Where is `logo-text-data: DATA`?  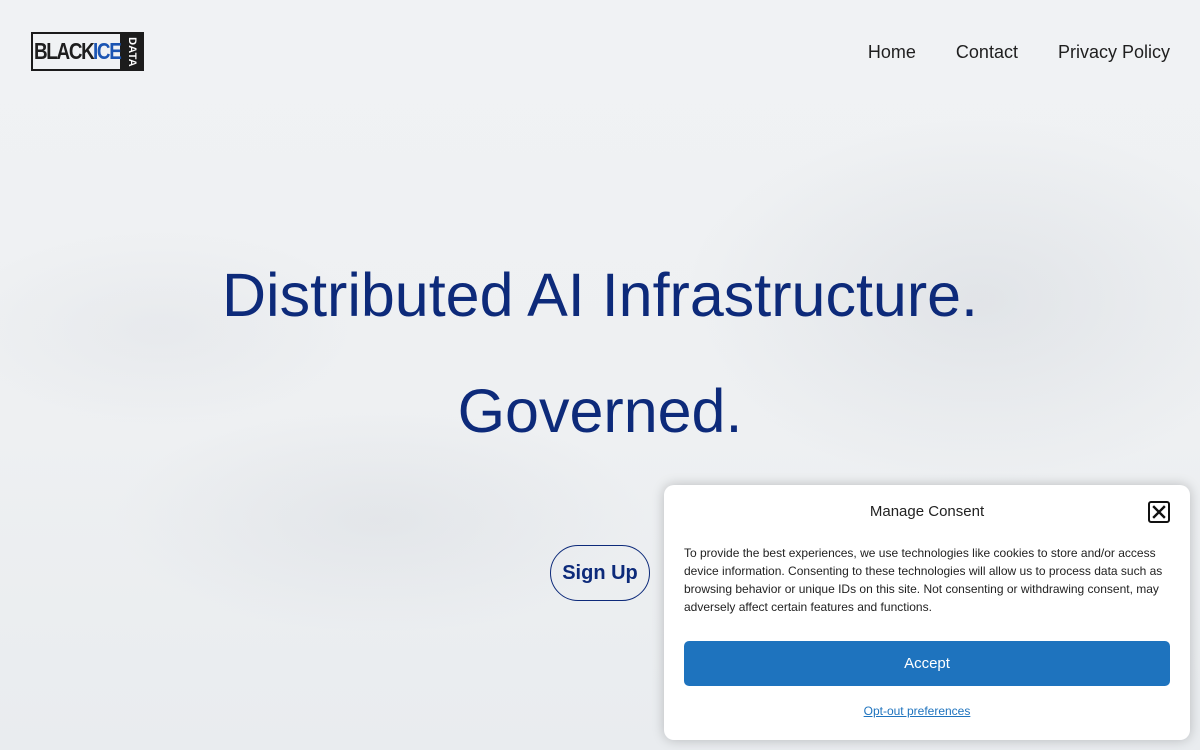
logo-text-data: DATA is located at coordinates (132, 51).